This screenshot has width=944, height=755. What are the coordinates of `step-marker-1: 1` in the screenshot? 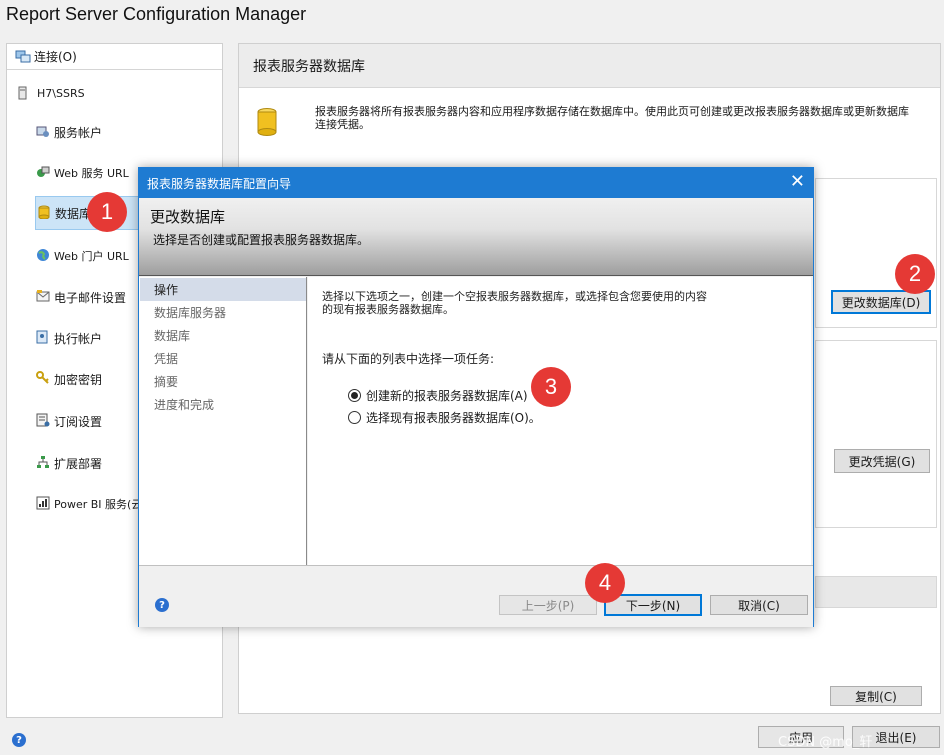 It's located at (107, 212).